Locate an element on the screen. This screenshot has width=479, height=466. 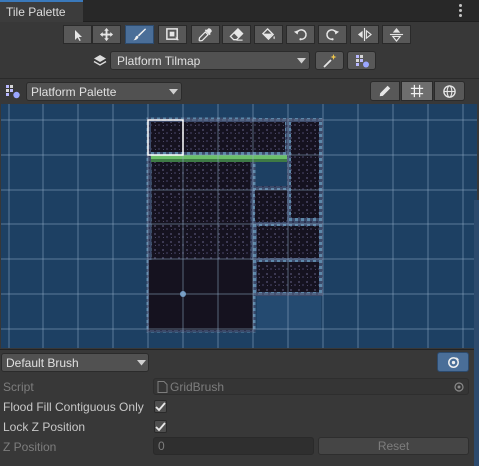
fill-tool-button is located at coordinates (268, 34).